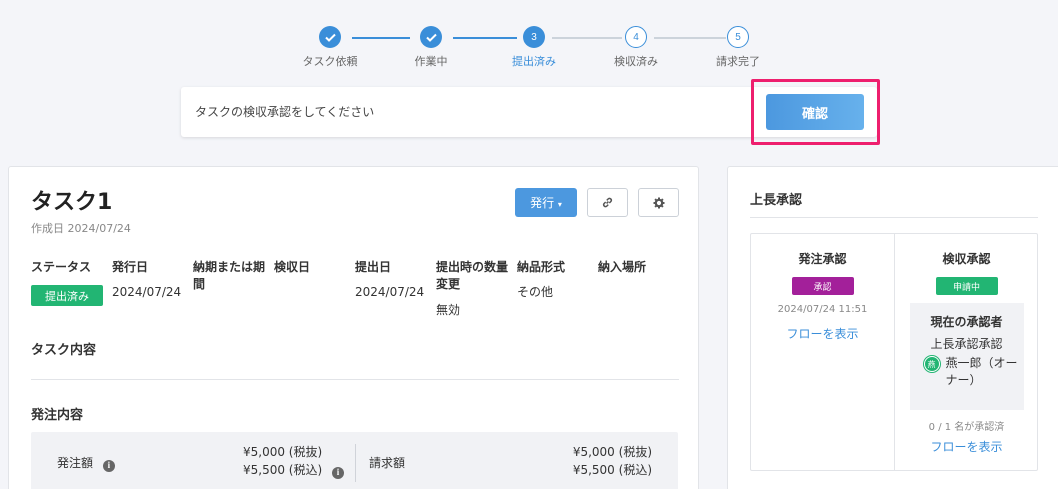  What do you see at coordinates (292, 267) in the screenshot?
I see `inspection-date-heading: 検収日` at bounding box center [292, 267].